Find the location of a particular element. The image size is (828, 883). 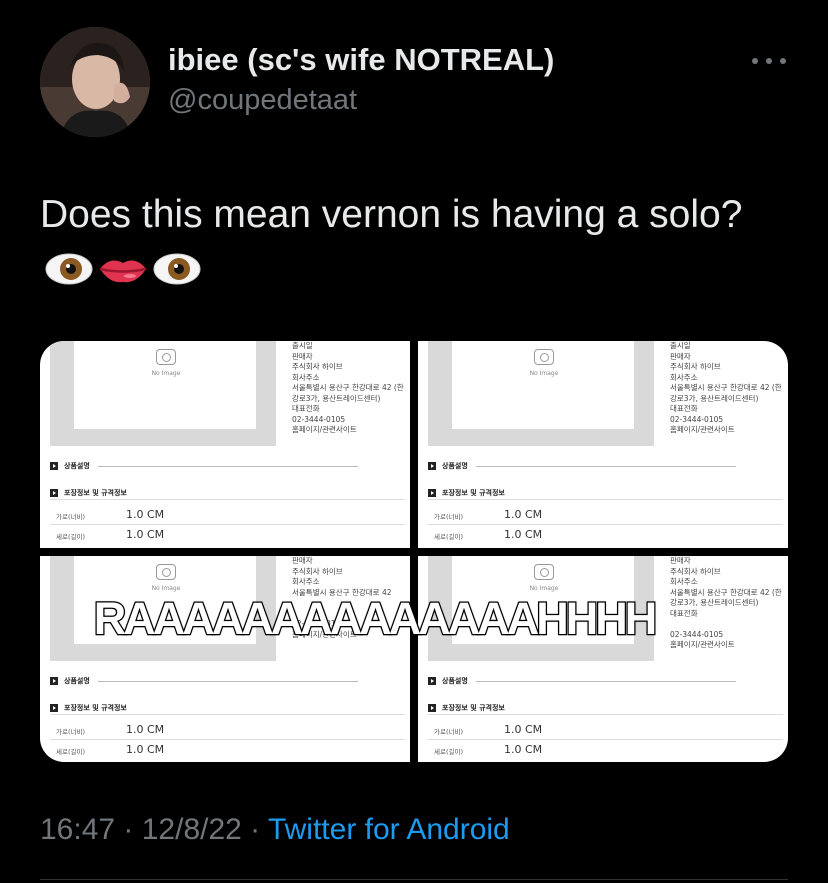

tweet-meta: 16:47 · 12/8/22 · Twitter for Android is located at coordinates (275, 830).